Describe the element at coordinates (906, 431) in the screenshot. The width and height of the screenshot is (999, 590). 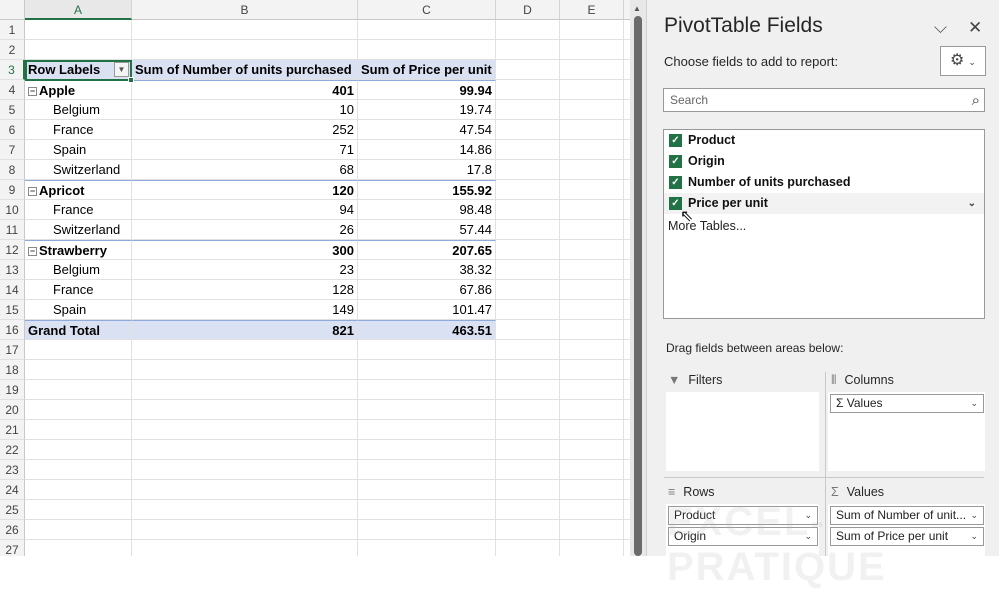
I see `columns-drop-area: Σ Values ⌄` at that location.